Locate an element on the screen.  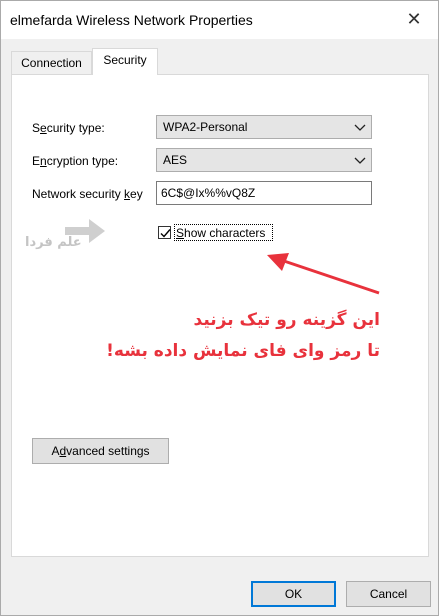
tab-security: Security is located at coordinates (125, 61).